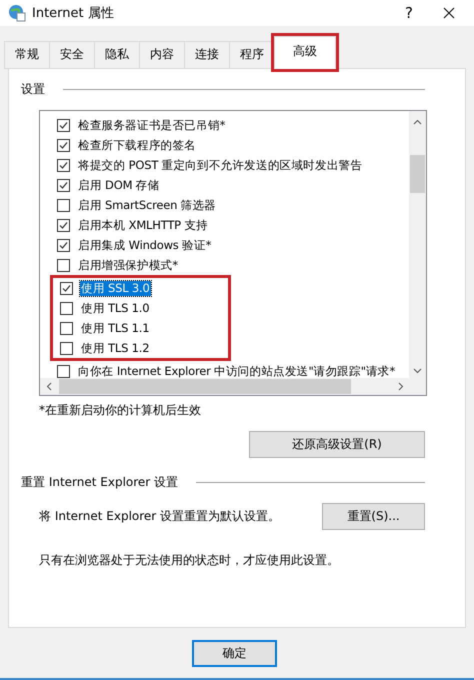 The image size is (474, 680). What do you see at coordinates (417, 371) in the screenshot?
I see `chevron-down-icon` at bounding box center [417, 371].